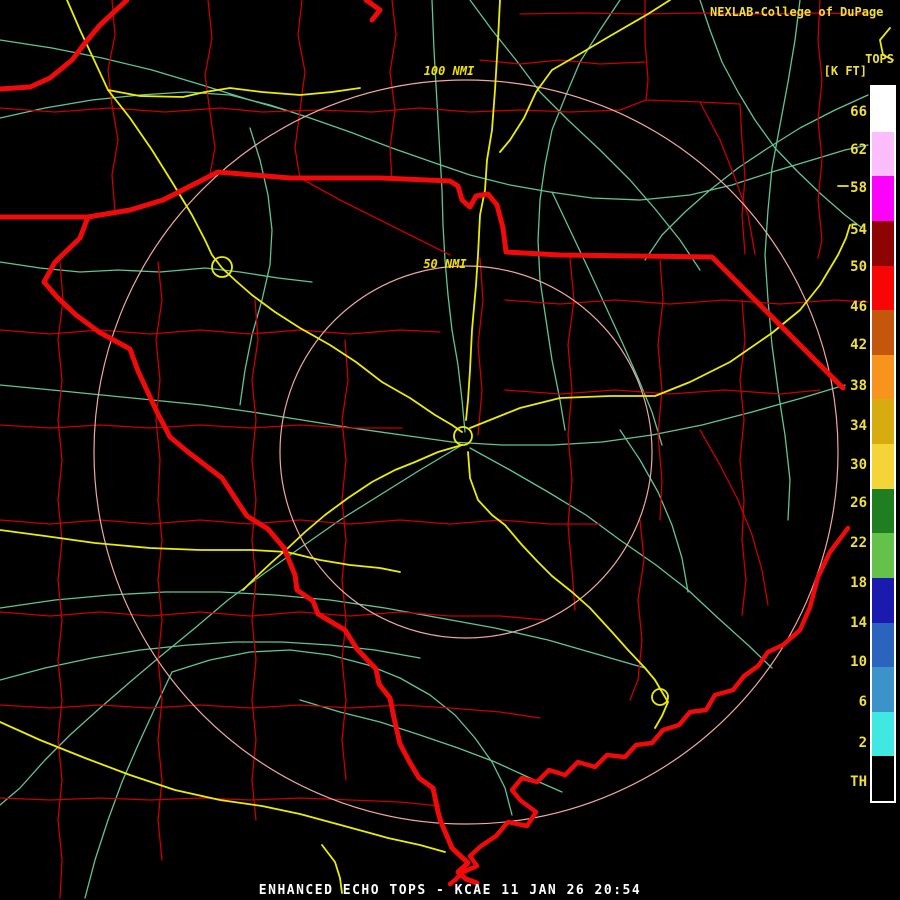 This screenshot has width=900, height=900. Describe the element at coordinates (845, 71) in the screenshot. I see `scale-units-label: [K FT]` at that location.